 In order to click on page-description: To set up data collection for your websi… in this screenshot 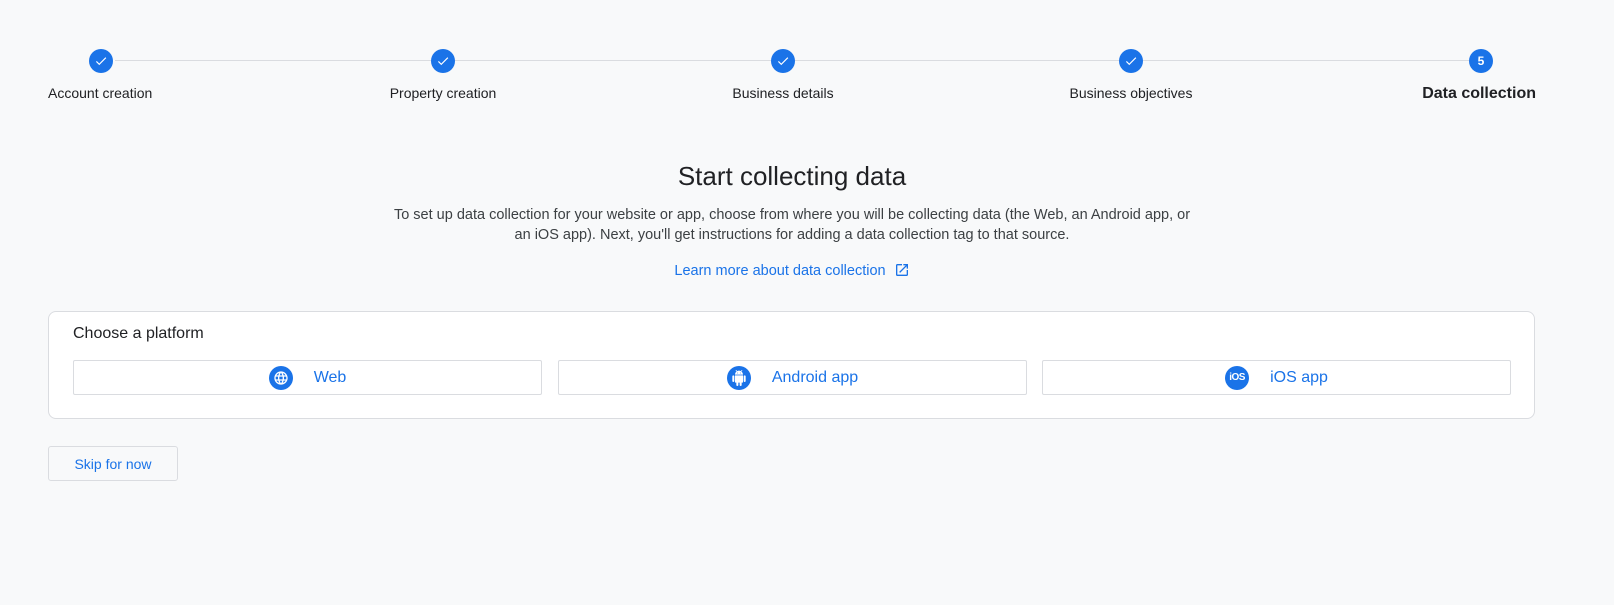, I will do `click(792, 225)`.